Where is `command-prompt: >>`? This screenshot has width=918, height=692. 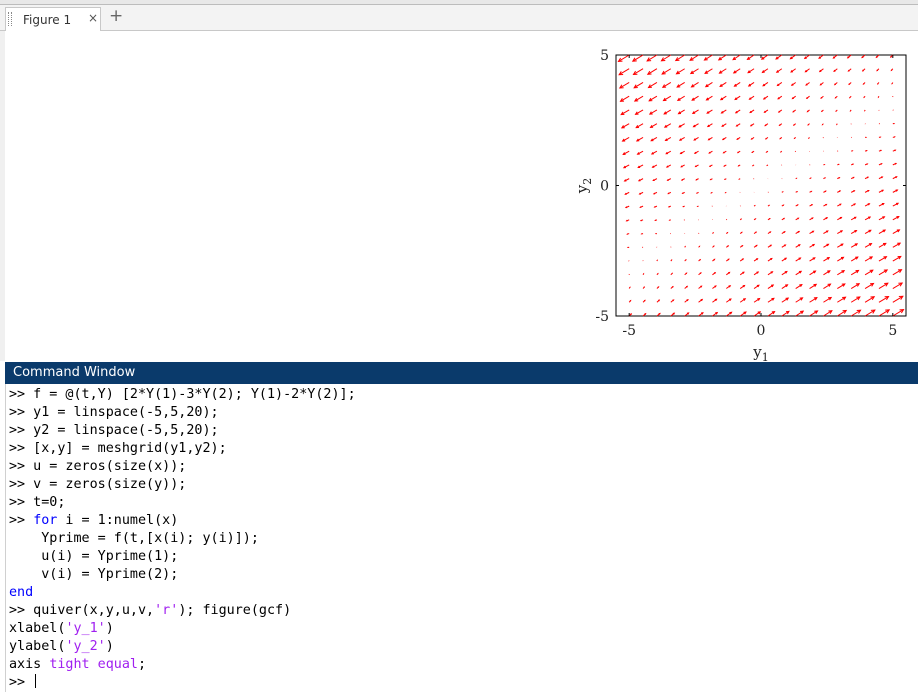 command-prompt: >> is located at coordinates (182, 683).